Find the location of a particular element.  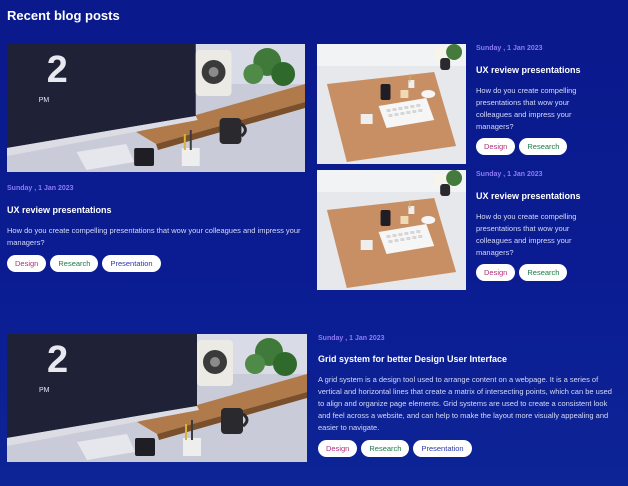

section-title: Recent blog posts is located at coordinates (63, 15).